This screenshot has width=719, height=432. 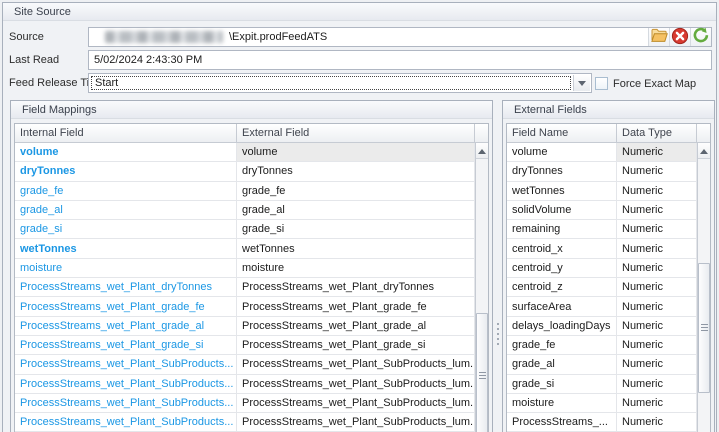 What do you see at coordinates (400, 60) in the screenshot?
I see `last-read-field: 5/02/2024 2:43:30 PM` at bounding box center [400, 60].